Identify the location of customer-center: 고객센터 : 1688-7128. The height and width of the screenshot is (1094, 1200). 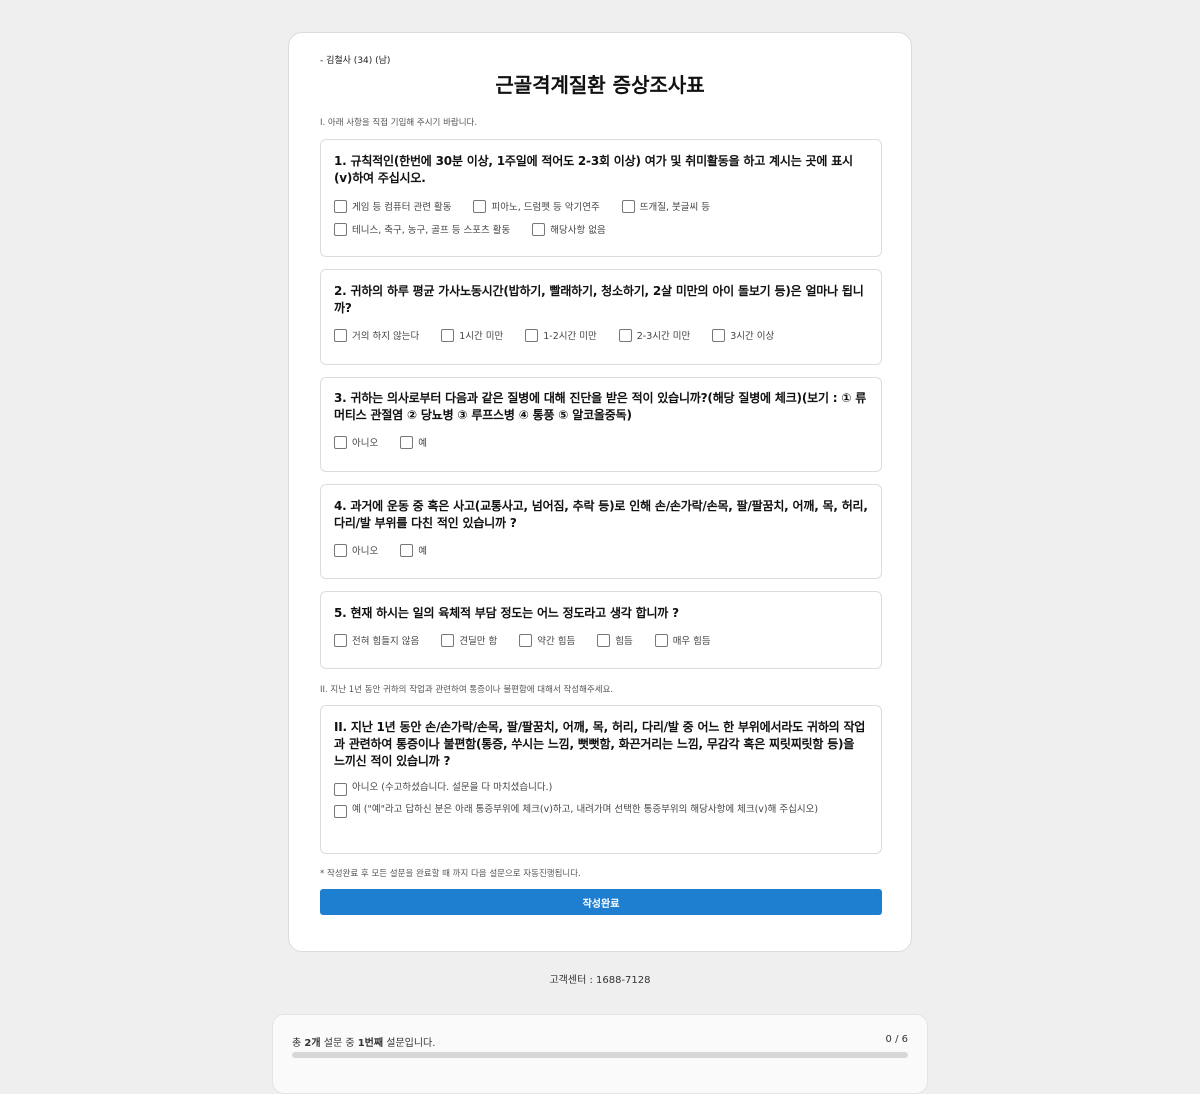
(600, 980).